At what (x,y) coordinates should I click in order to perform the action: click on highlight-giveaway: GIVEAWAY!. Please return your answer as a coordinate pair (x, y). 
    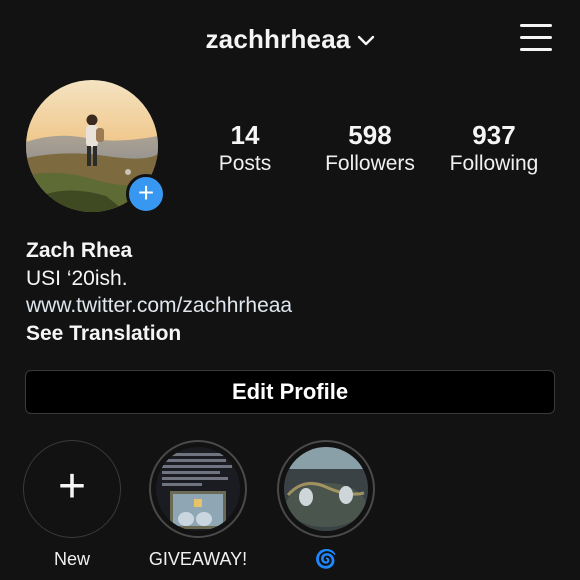
    Looking at the image, I should click on (198, 505).